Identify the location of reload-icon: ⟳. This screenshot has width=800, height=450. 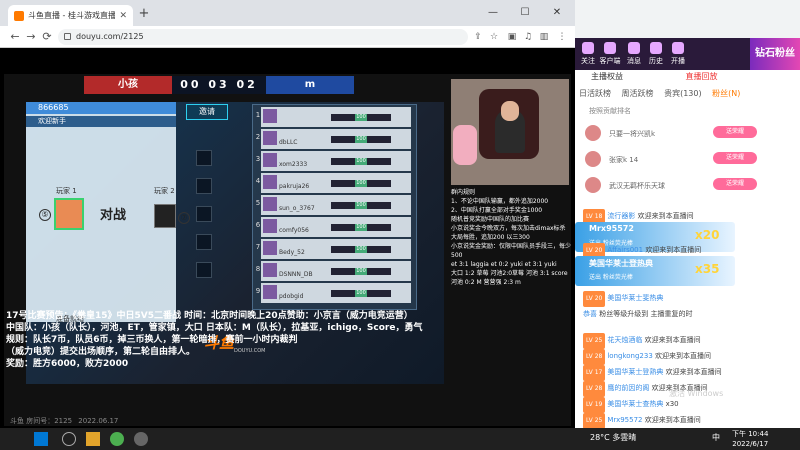
(47, 37).